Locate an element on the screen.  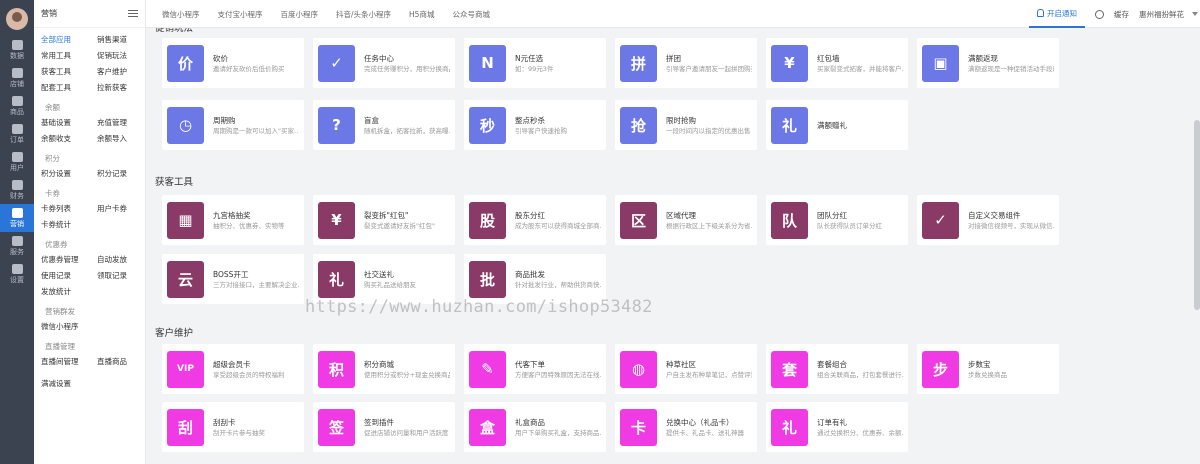
app-card: 签签到插件 促进店铺访问量和用户活跃度 is located at coordinates (384, 427).